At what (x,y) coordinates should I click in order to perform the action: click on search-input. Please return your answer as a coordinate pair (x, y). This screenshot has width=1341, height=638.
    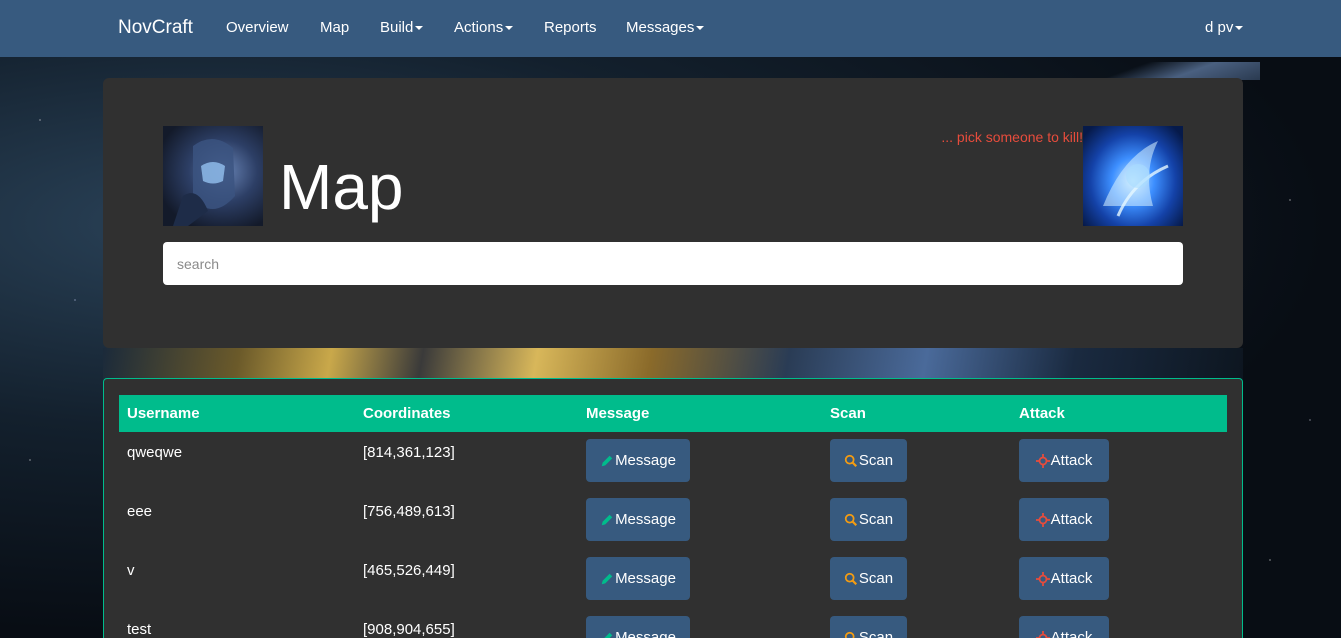
    Looking at the image, I should click on (673, 263).